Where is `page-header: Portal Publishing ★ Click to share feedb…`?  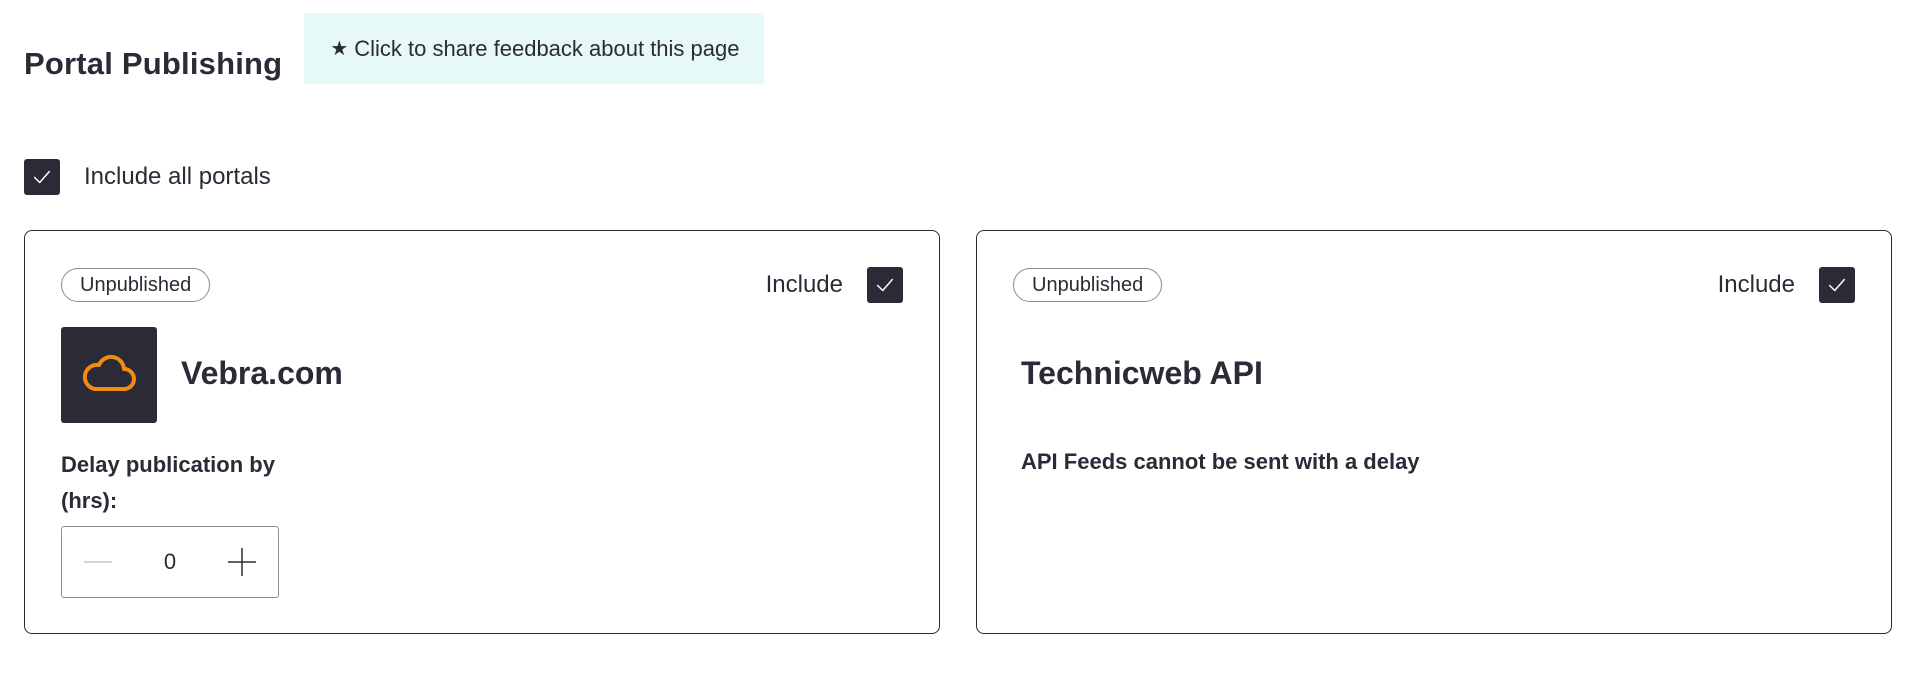 page-header: Portal Publishing ★ Click to share feedb… is located at coordinates (394, 48).